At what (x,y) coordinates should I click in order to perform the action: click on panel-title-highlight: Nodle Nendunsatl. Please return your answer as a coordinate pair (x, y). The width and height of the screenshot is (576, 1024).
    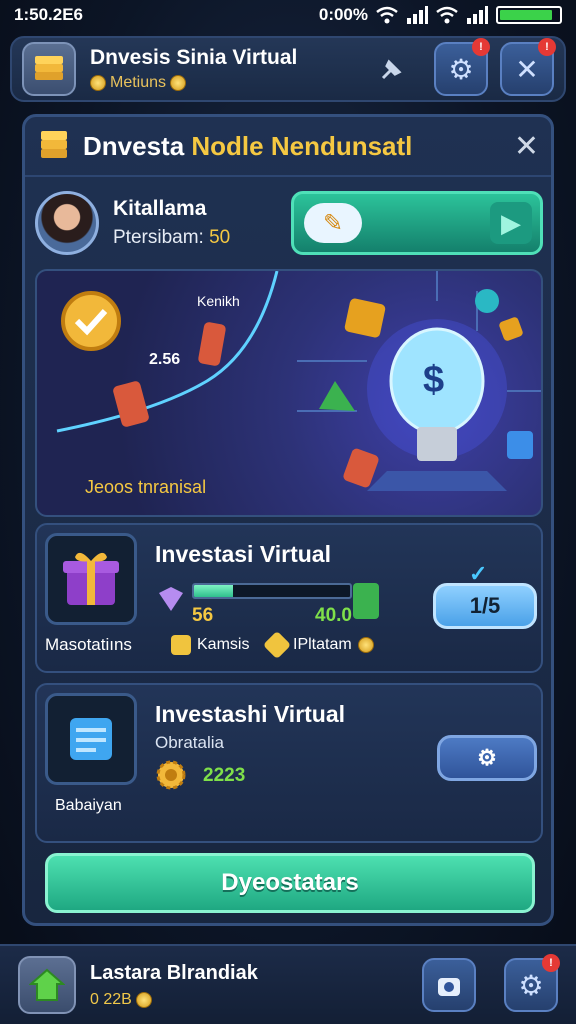
    Looking at the image, I should click on (302, 145).